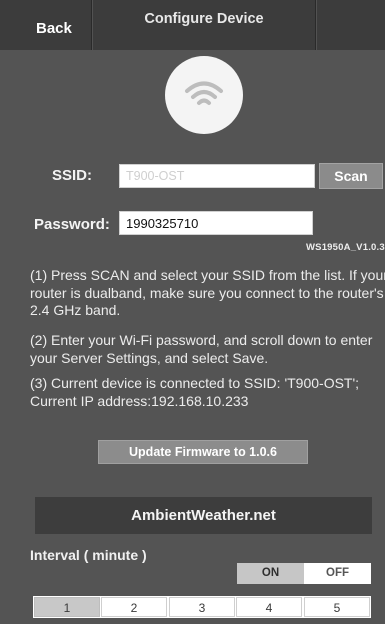  I want to click on ssid-label: SSID:, so click(72, 175).